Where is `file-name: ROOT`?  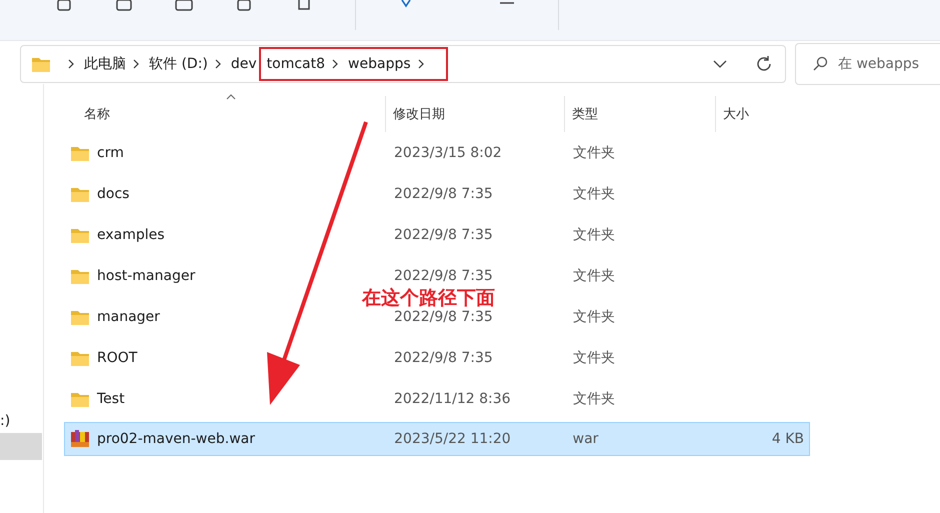
file-name: ROOT is located at coordinates (117, 358).